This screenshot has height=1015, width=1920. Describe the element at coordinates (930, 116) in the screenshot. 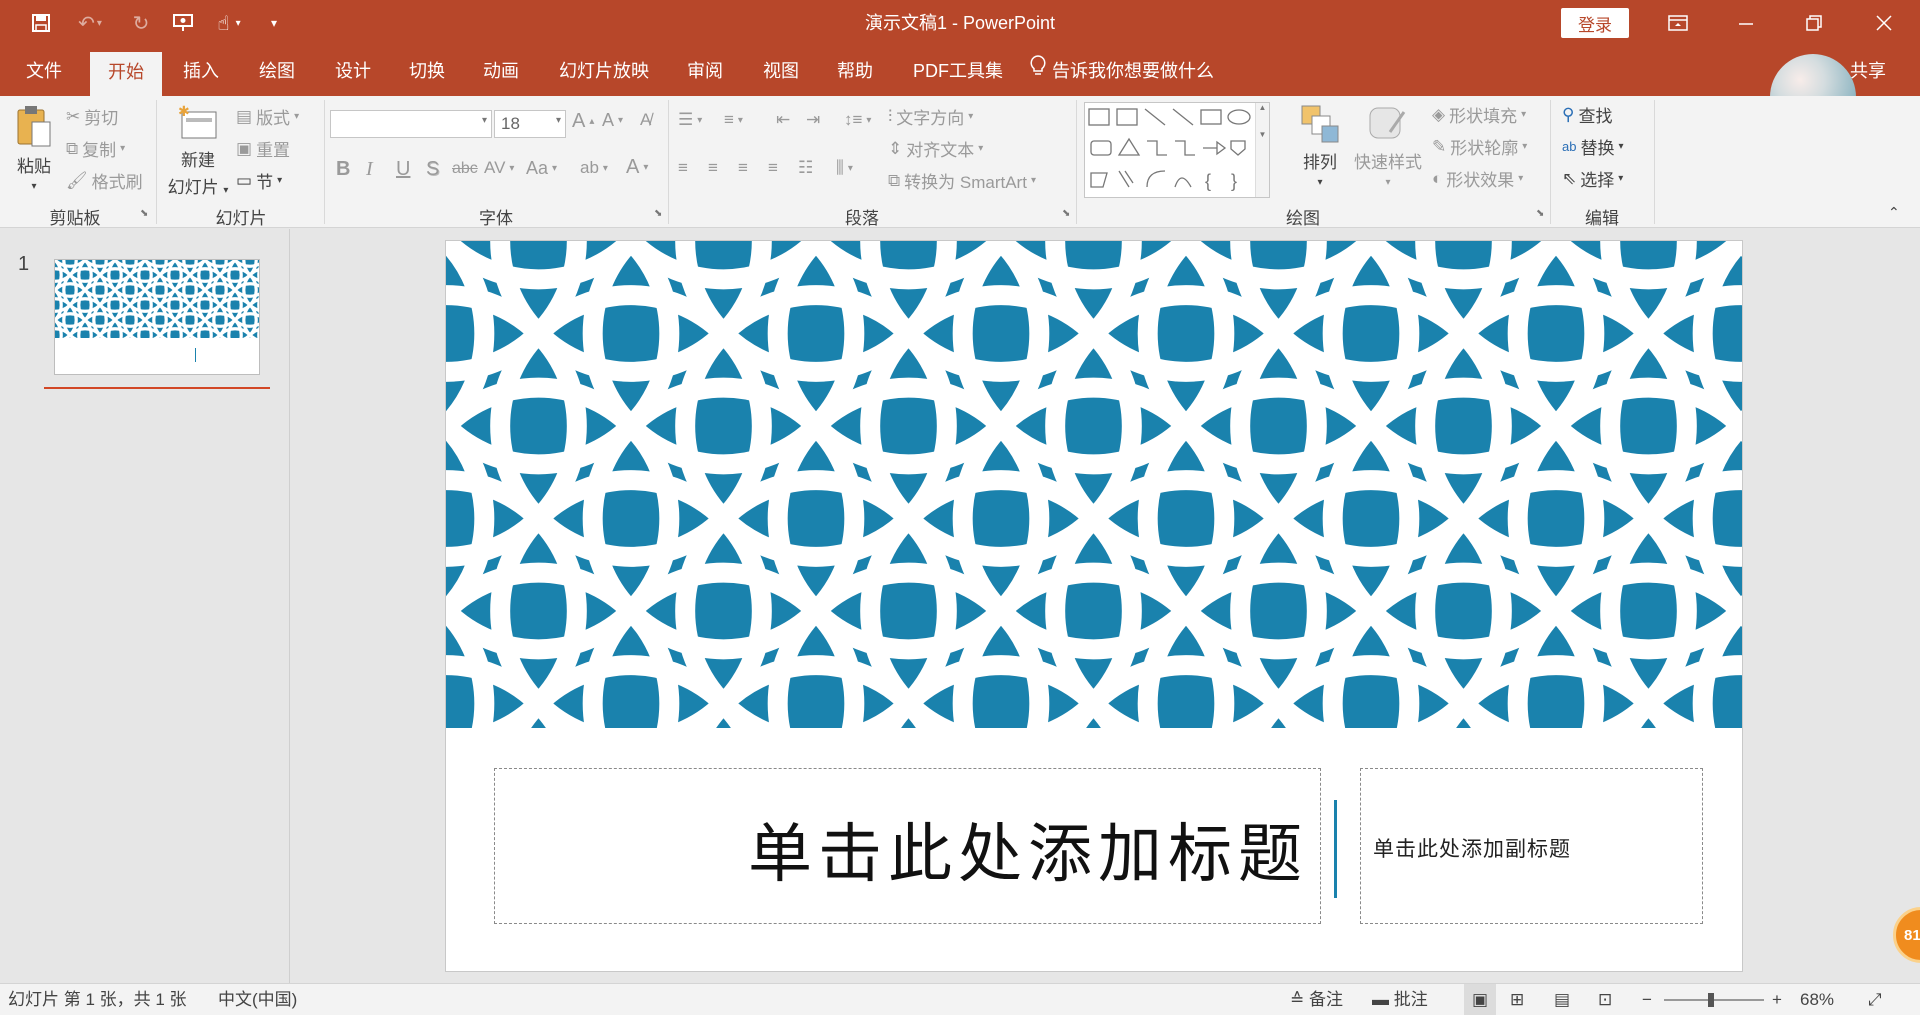

I see `text-direction-button: ⫶ 文字方向 ▾` at that location.